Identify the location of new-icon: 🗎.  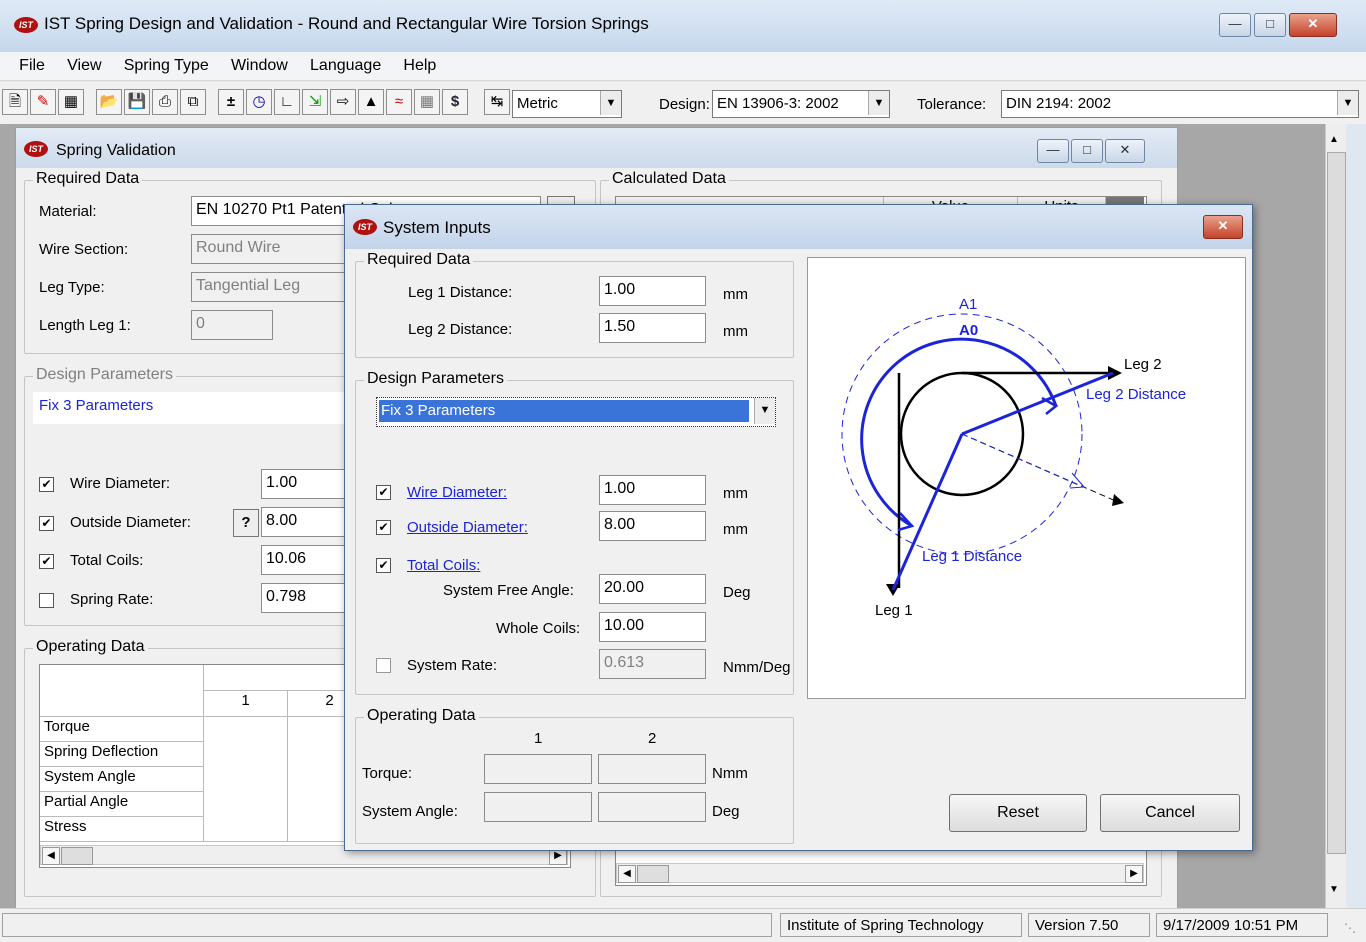
(15, 102).